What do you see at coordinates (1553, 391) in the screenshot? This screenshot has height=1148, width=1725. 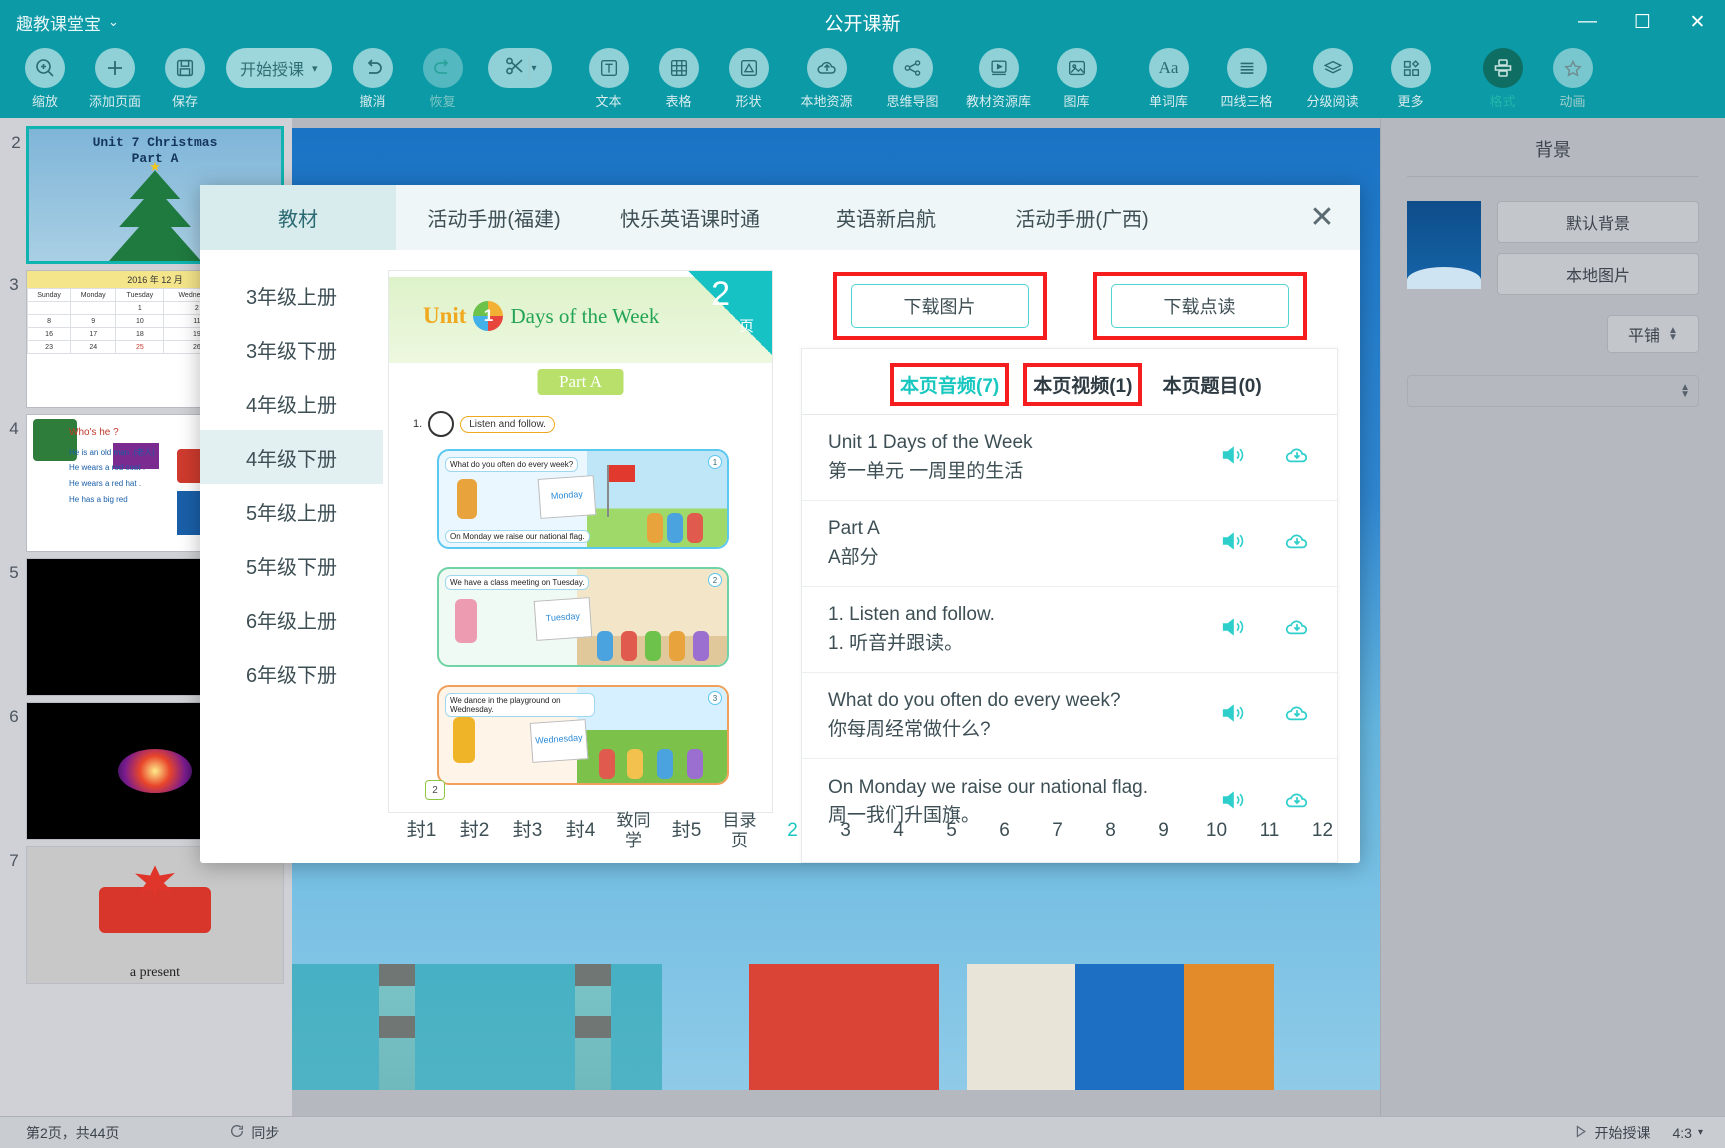 I see `secondary-field: ▲ ▼` at bounding box center [1553, 391].